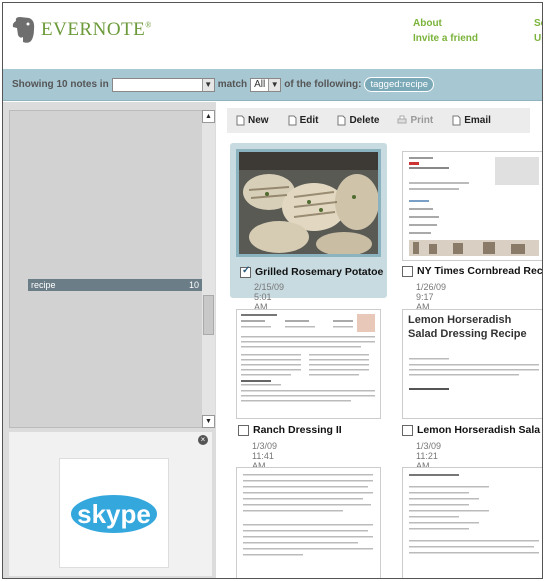  I want to click on salsa-text-preview, so click(308, 523).